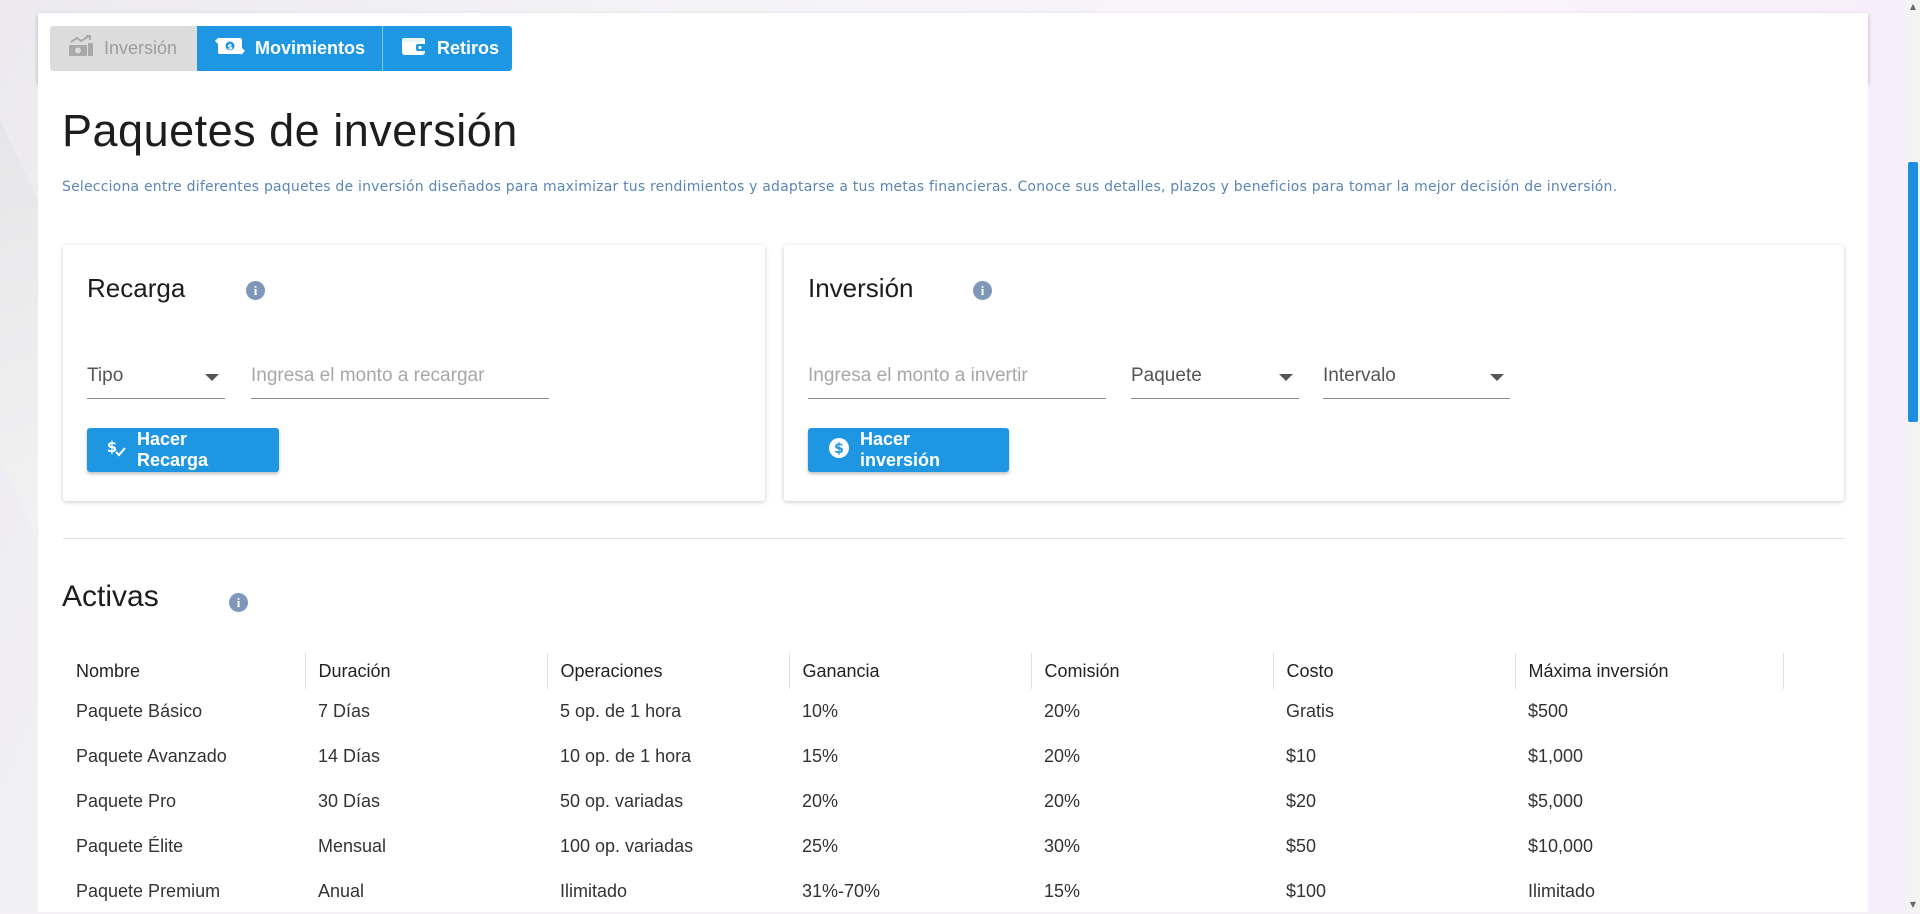 This screenshot has width=1920, height=914. What do you see at coordinates (1215, 377) in the screenshot?
I see `paquete-select: Paquete` at bounding box center [1215, 377].